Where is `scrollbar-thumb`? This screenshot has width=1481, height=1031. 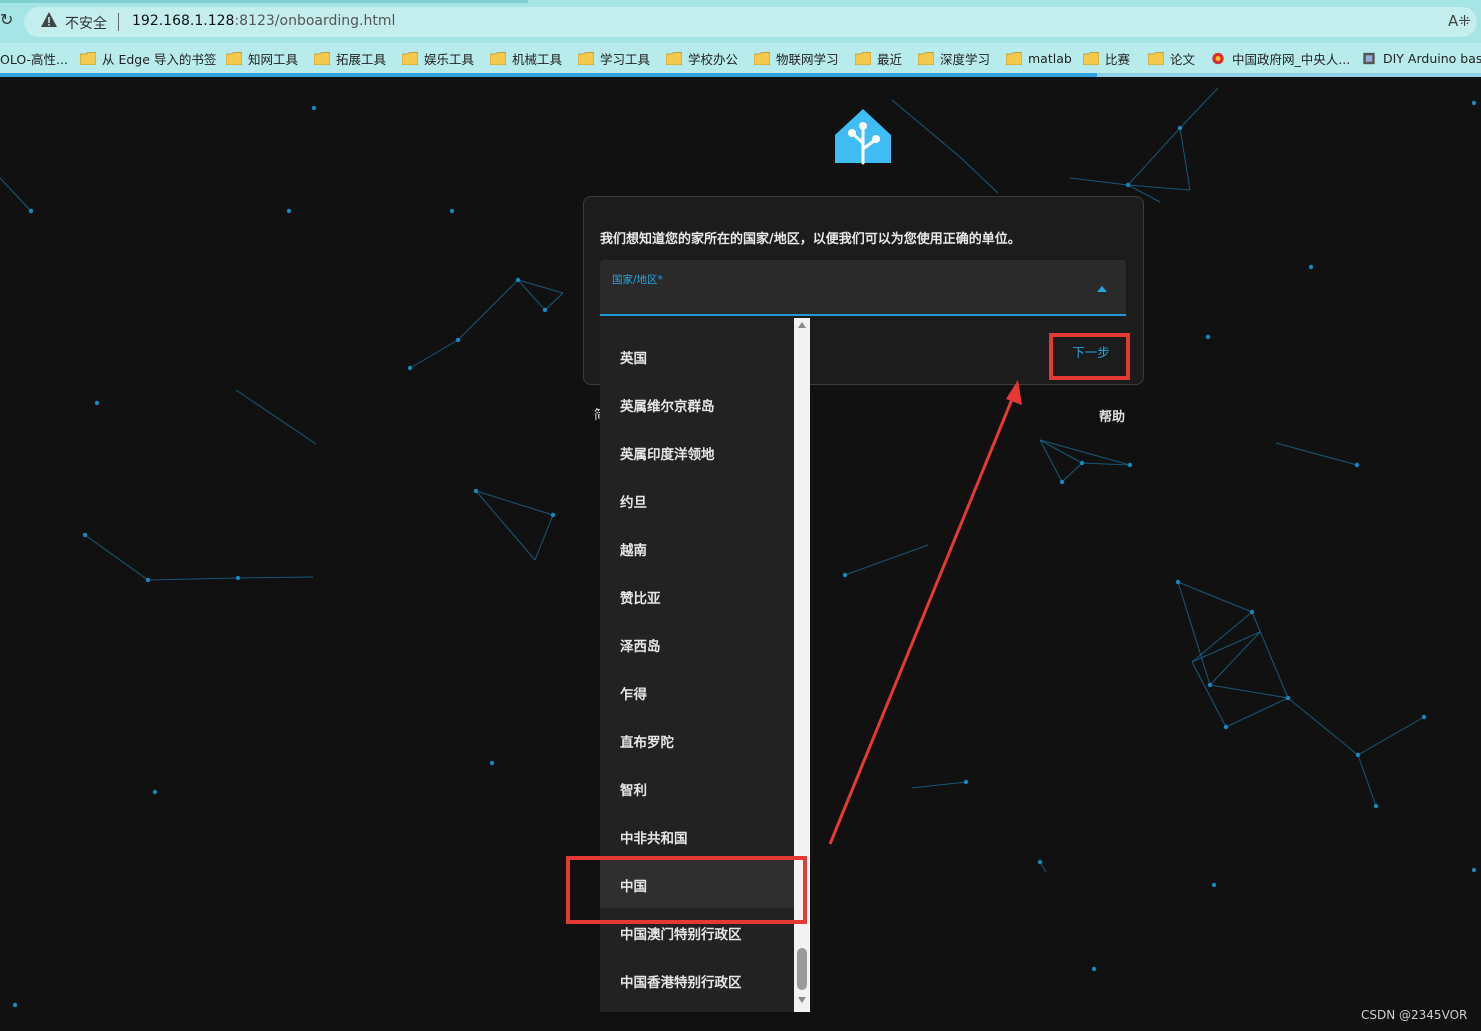
scrollbar-thumb is located at coordinates (802, 969).